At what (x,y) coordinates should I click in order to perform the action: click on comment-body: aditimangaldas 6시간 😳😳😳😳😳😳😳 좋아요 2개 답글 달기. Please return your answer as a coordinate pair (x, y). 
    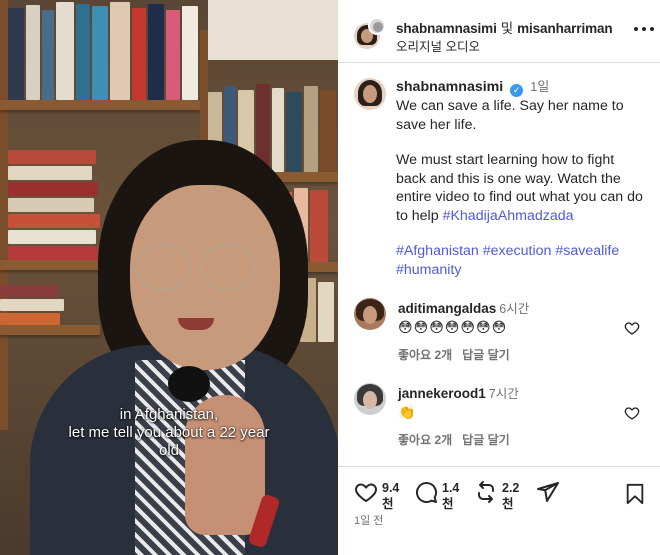
    Looking at the image, I should click on (508, 330).